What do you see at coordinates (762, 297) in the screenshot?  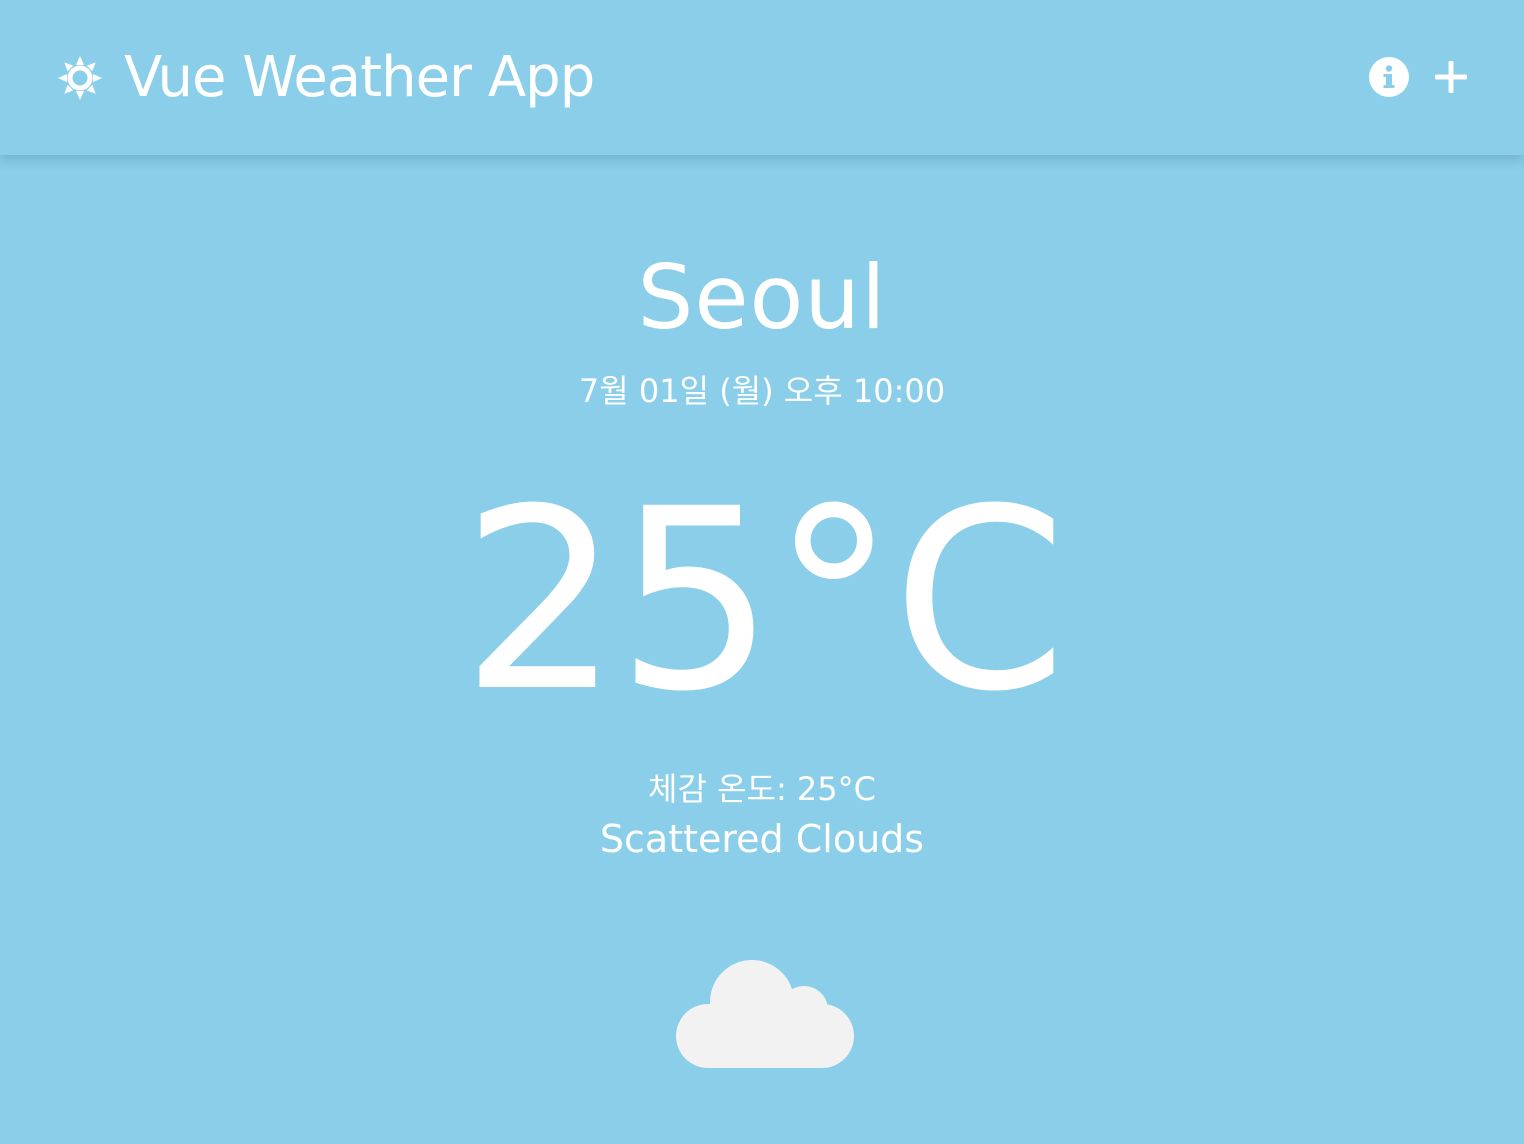 I see `city-name: Seoul` at bounding box center [762, 297].